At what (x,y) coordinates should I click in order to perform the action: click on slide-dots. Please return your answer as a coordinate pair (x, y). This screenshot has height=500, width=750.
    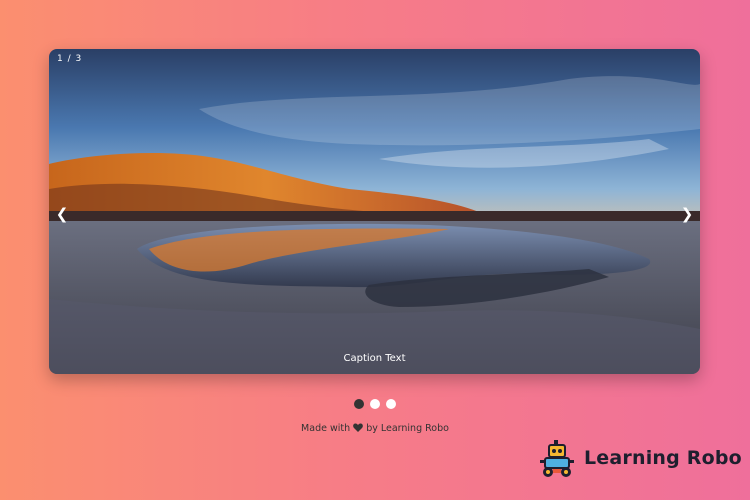
    Looking at the image, I should click on (375, 404).